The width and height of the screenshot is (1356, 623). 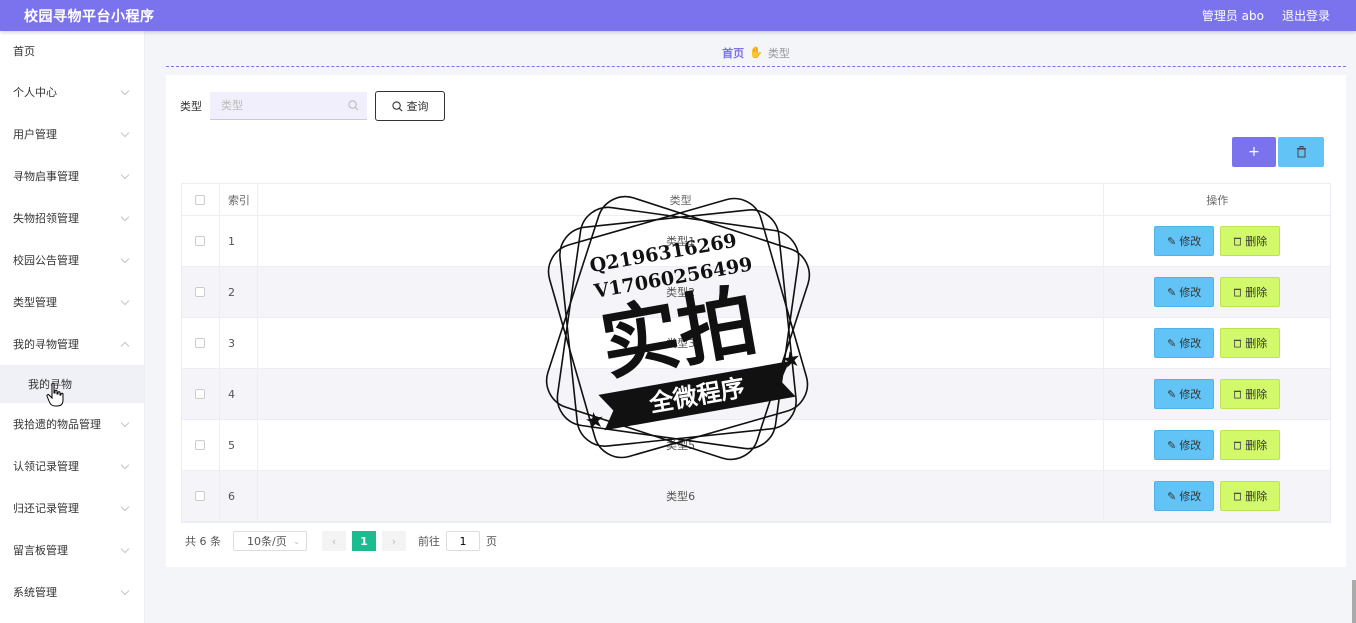 I want to click on sidebar-item-label: 校园公告管理, so click(x=46, y=260).